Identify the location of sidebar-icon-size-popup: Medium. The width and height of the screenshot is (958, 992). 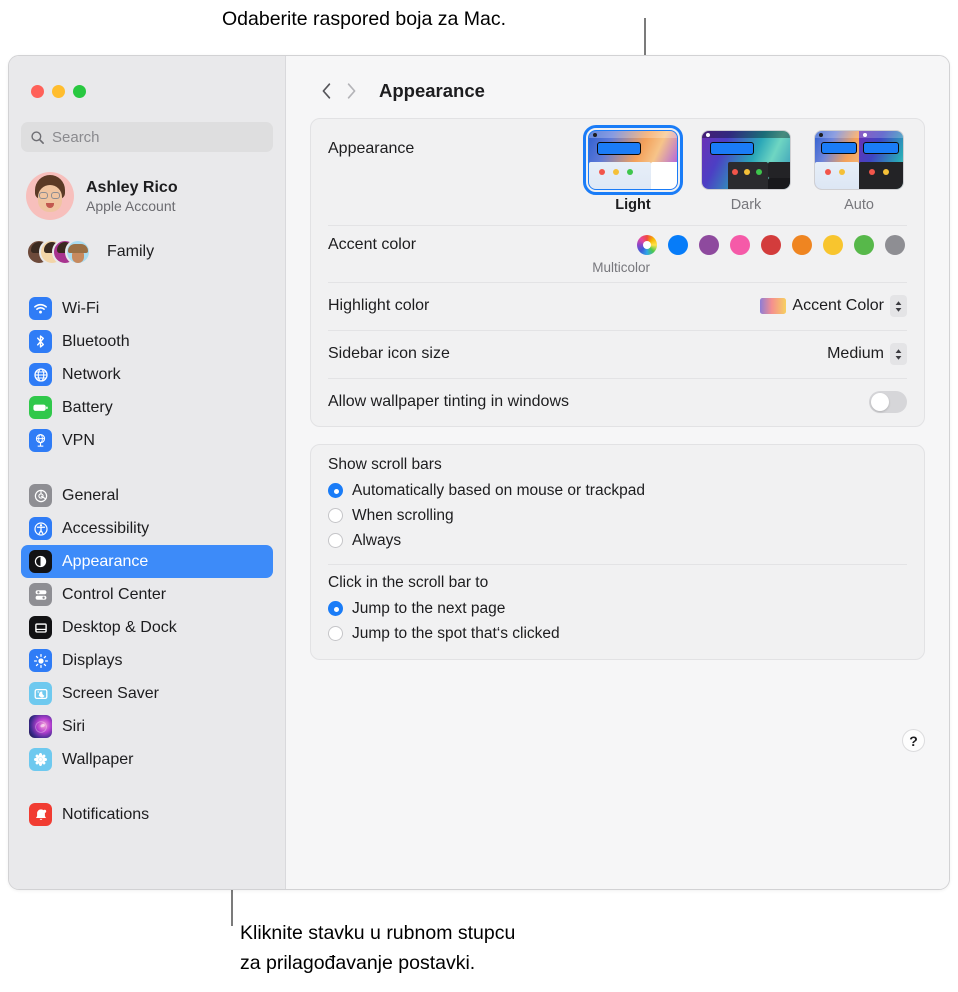
(867, 354).